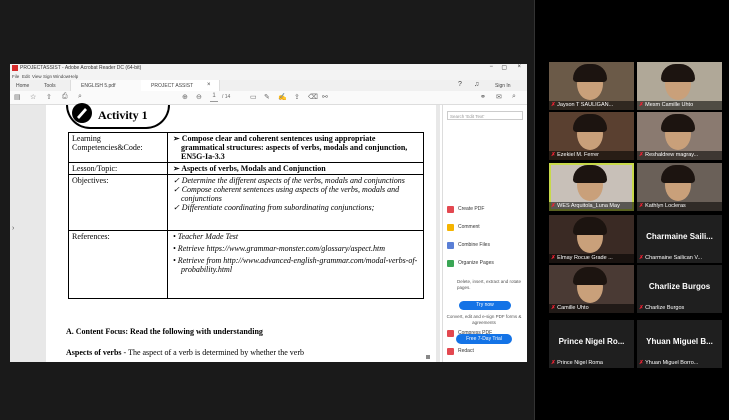  I want to click on tab-tools: Tools, so click(50, 86).